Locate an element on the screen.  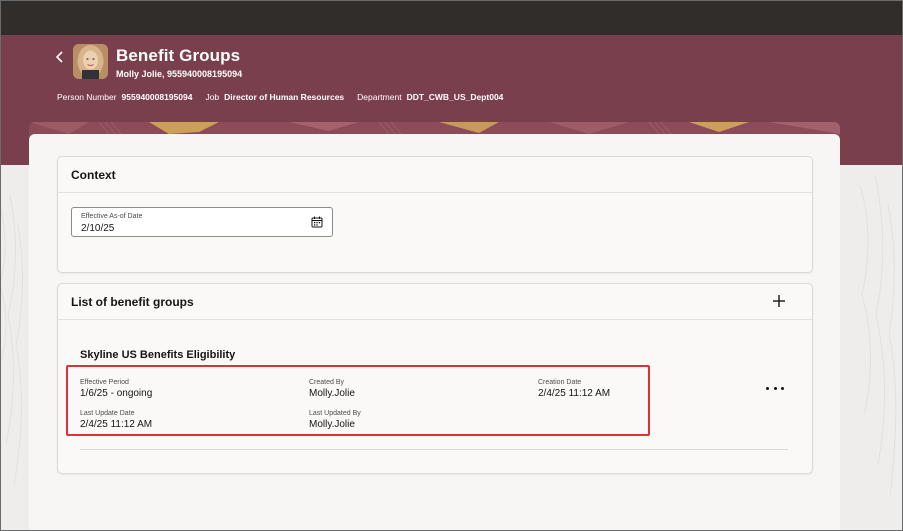
effective-date-value: 2/10/25 is located at coordinates (98, 228).